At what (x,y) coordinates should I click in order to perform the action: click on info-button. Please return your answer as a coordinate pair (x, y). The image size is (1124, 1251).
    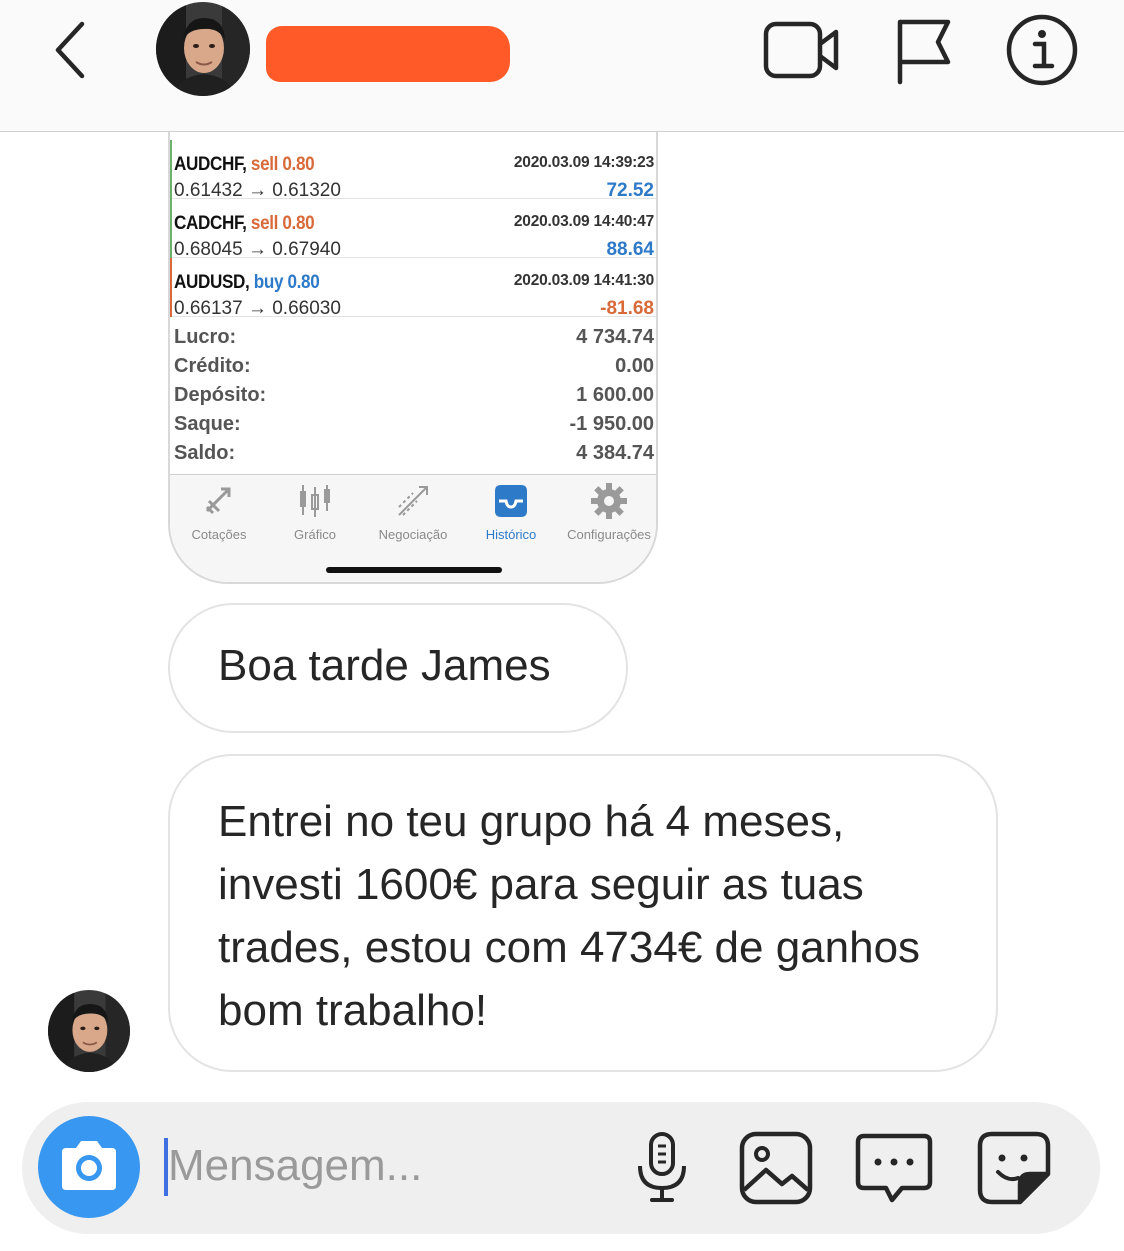
    Looking at the image, I should click on (1042, 50).